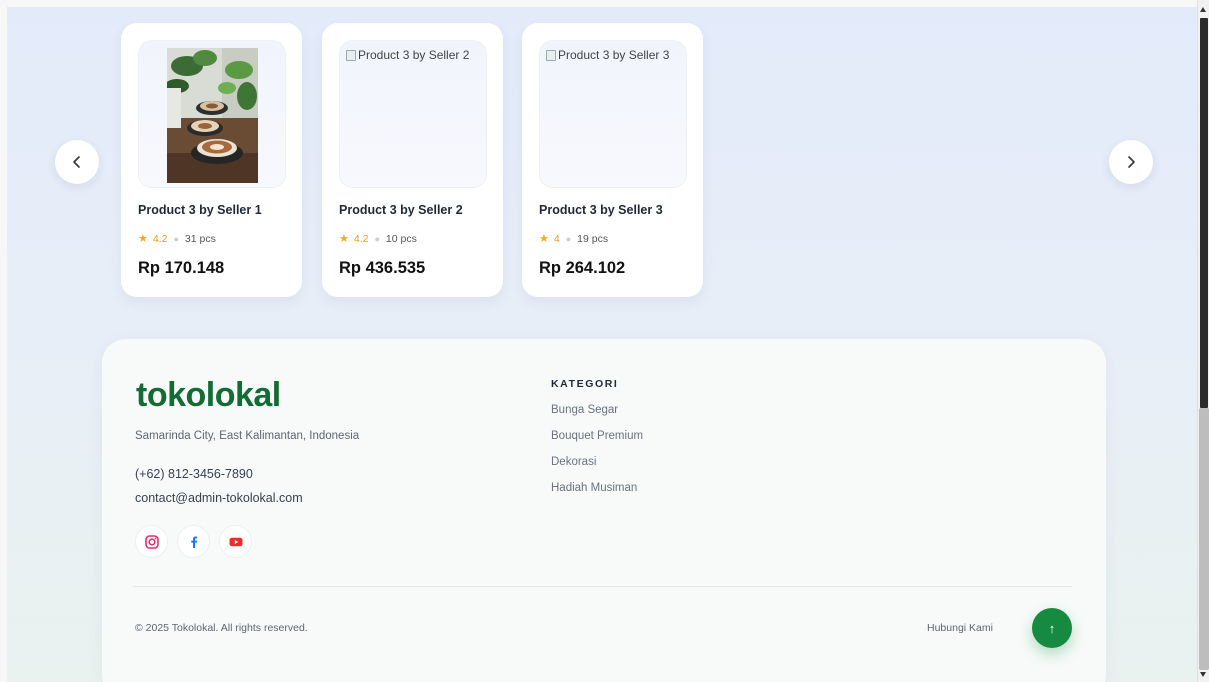  Describe the element at coordinates (582, 268) in the screenshot. I see `product-price: Rp 264.102` at that location.